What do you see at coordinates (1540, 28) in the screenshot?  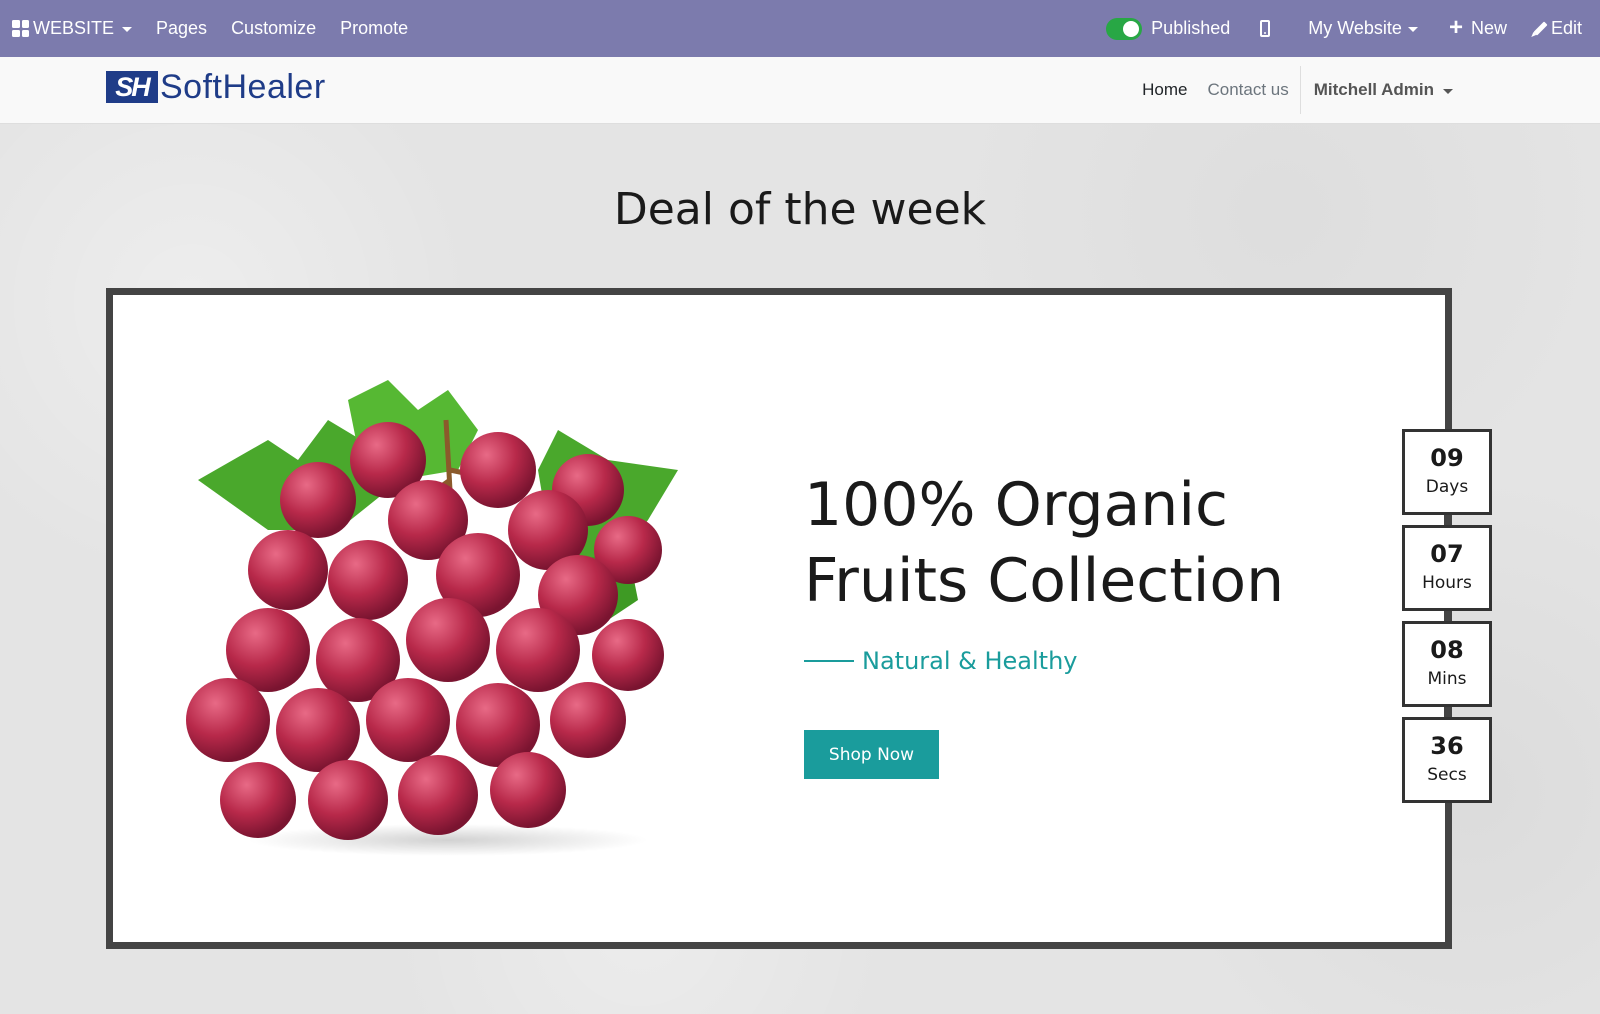 I see `pencil-icon` at bounding box center [1540, 28].